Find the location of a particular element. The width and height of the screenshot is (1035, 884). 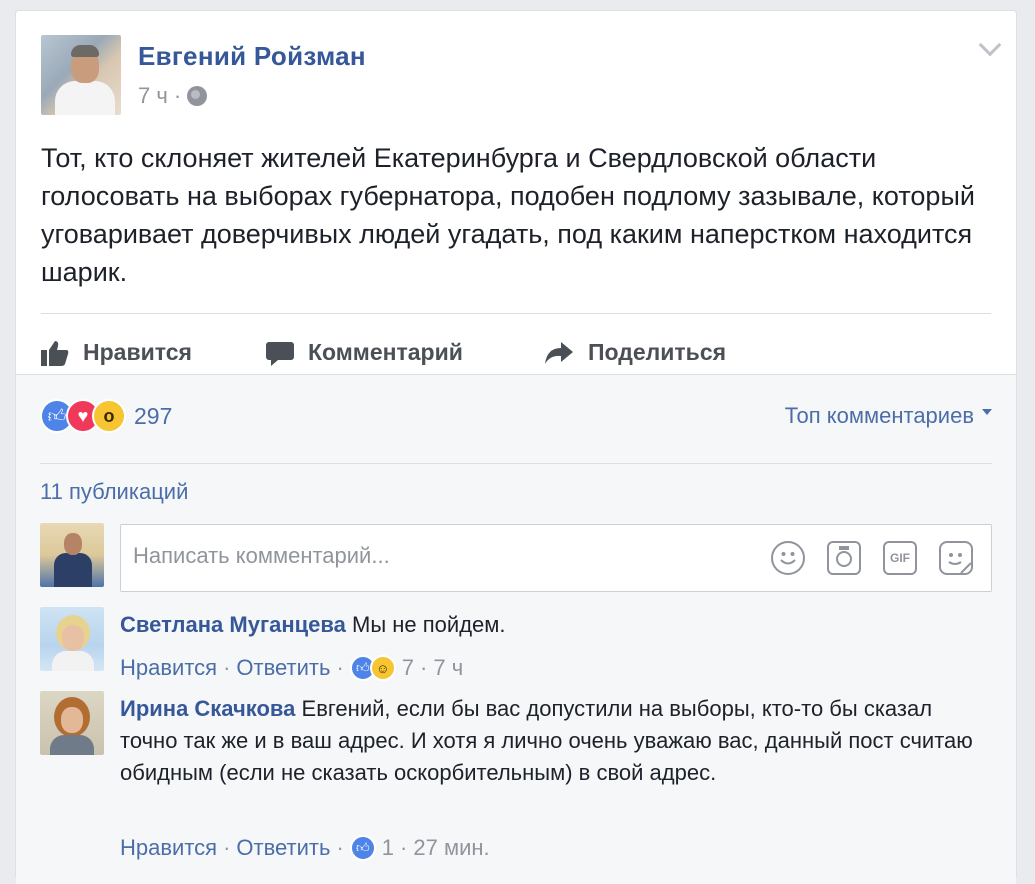

comment-text: Мы не пойдем. is located at coordinates (429, 624).